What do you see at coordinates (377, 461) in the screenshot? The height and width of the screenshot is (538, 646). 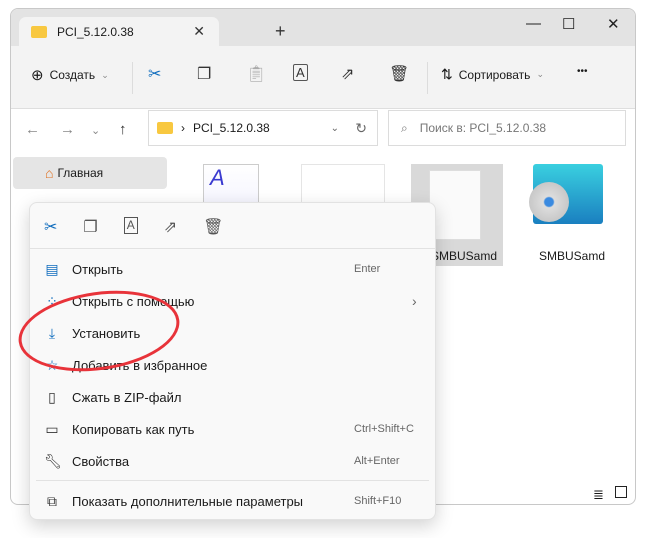 I see `menu-shortcut: Alt+Enter` at bounding box center [377, 461].